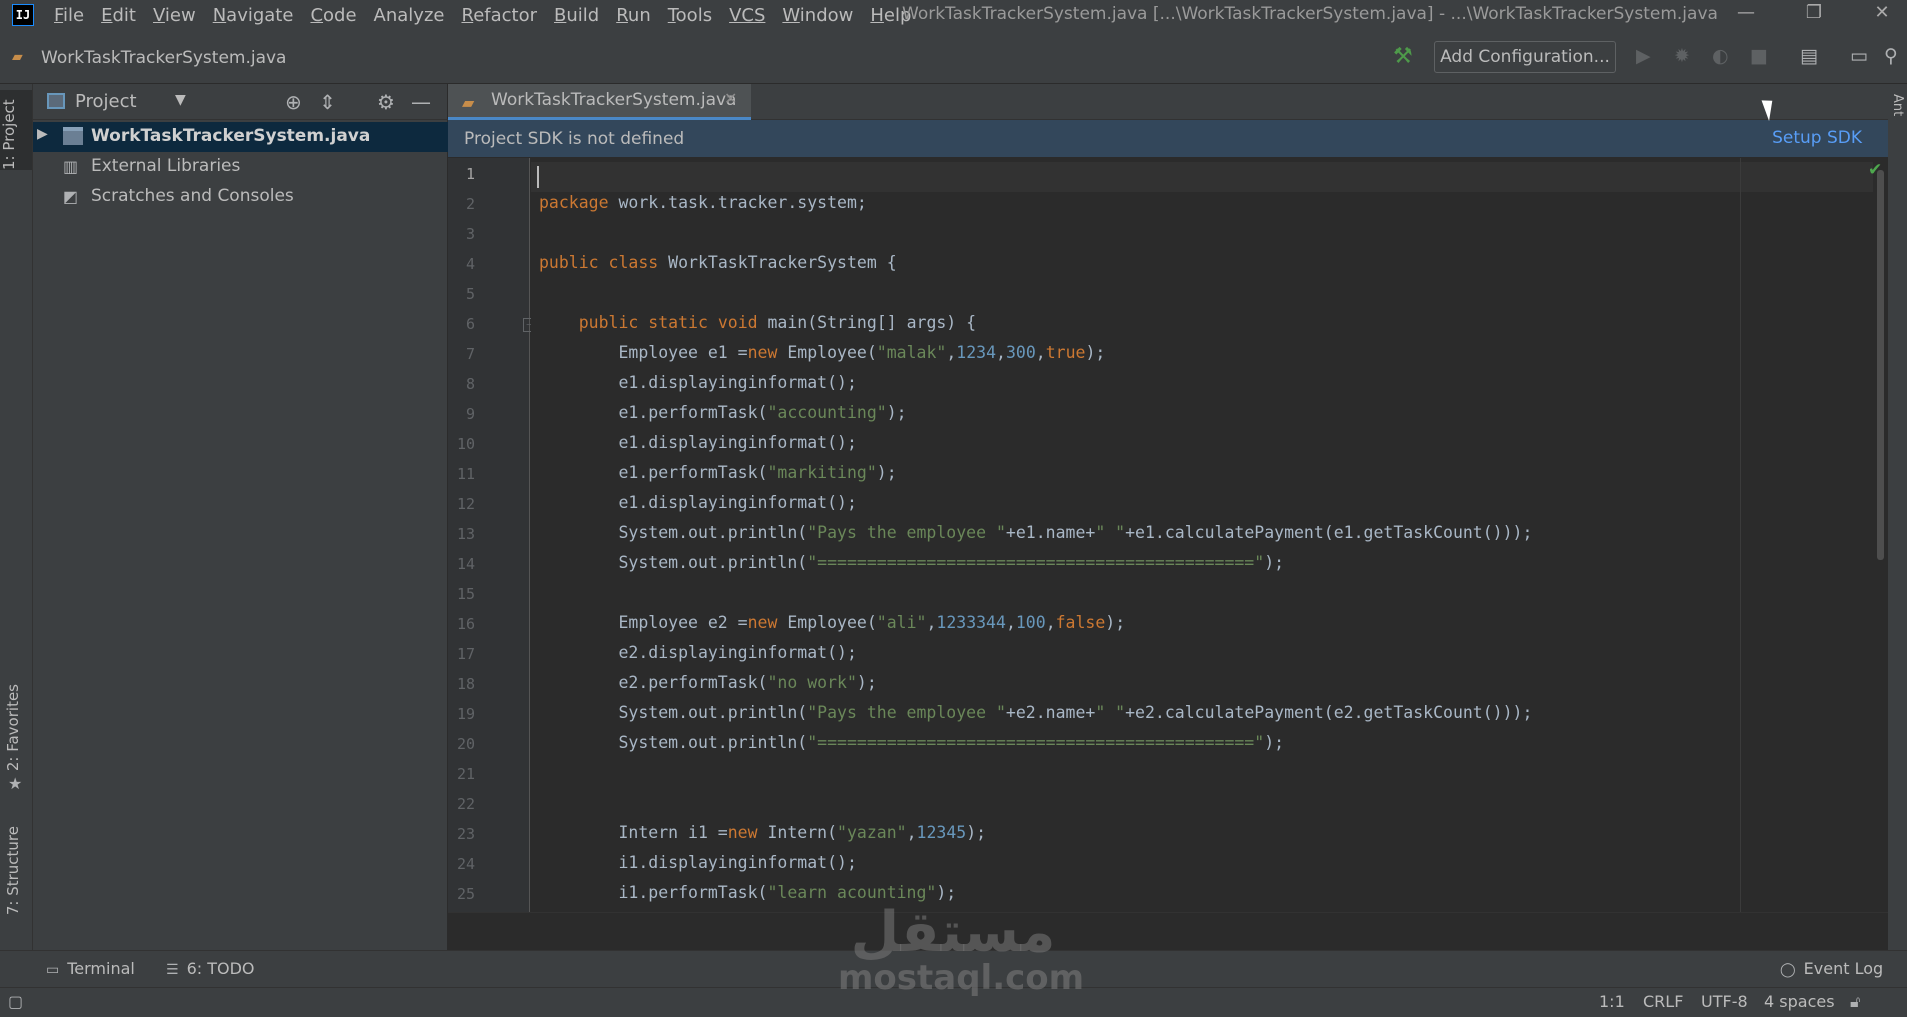  I want to click on libraries-icon: ▥, so click(71, 166).